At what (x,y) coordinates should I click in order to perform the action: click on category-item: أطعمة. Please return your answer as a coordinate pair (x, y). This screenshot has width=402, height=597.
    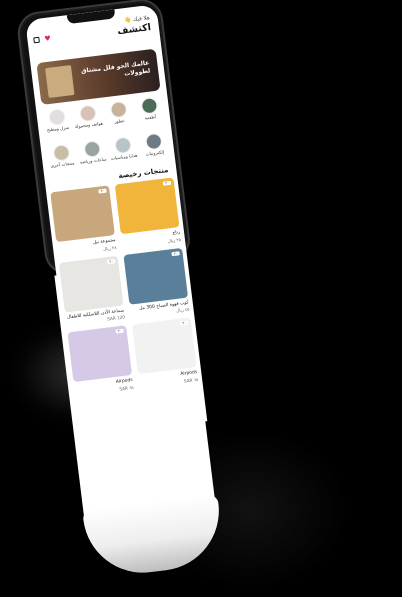
    Looking at the image, I should click on (150, 114).